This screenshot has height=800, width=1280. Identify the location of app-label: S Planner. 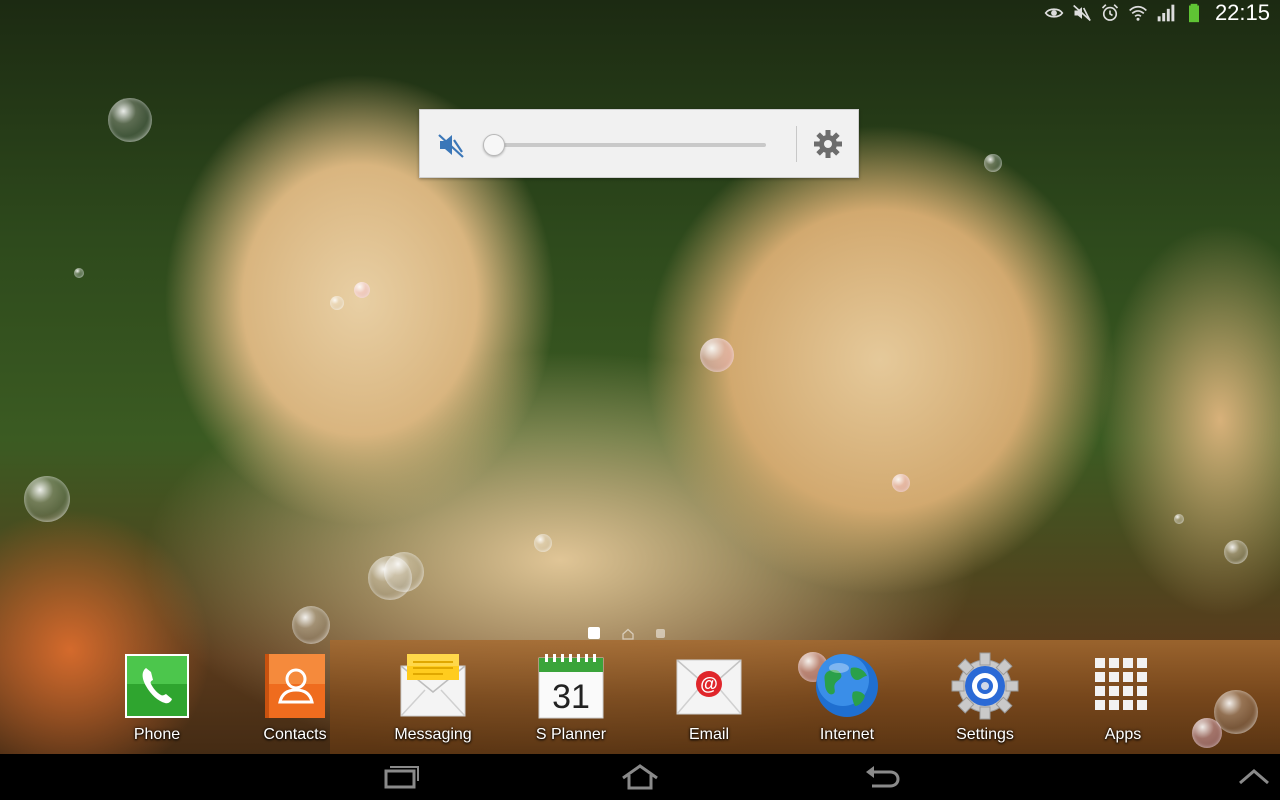
(571, 734).